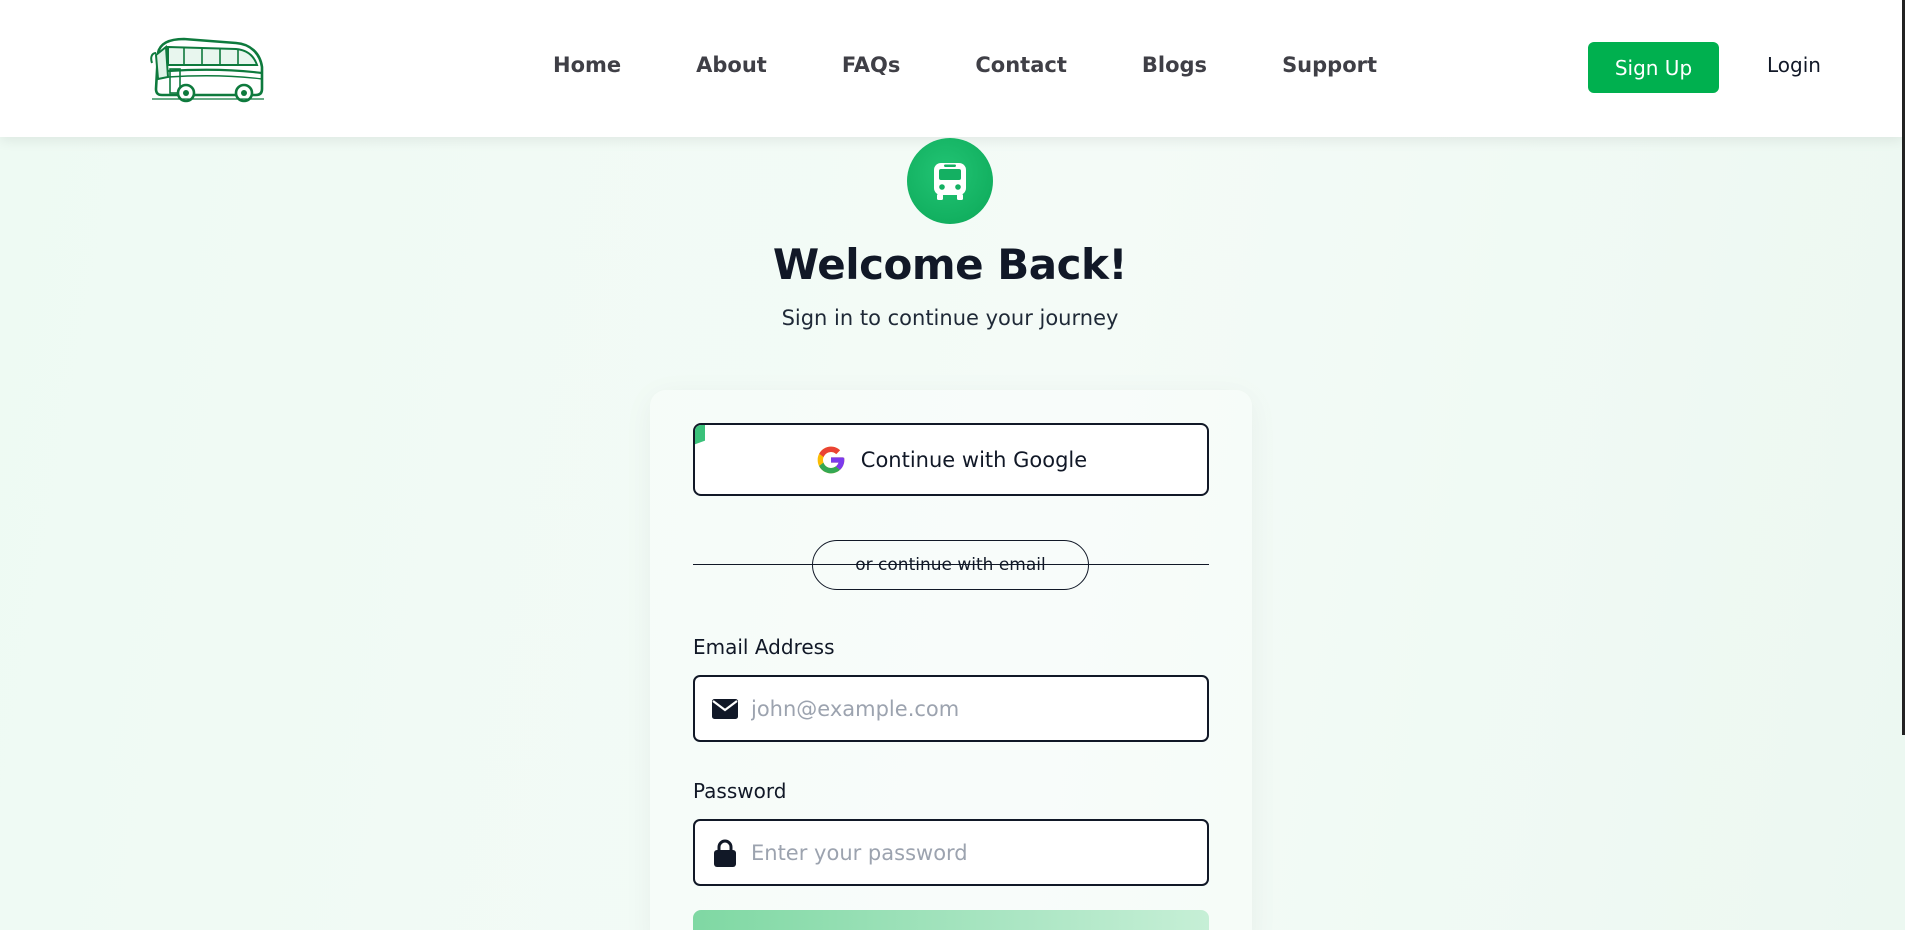 Image resolution: width=1905 pixels, height=930 pixels. I want to click on password-field-wrapper, so click(951, 852).